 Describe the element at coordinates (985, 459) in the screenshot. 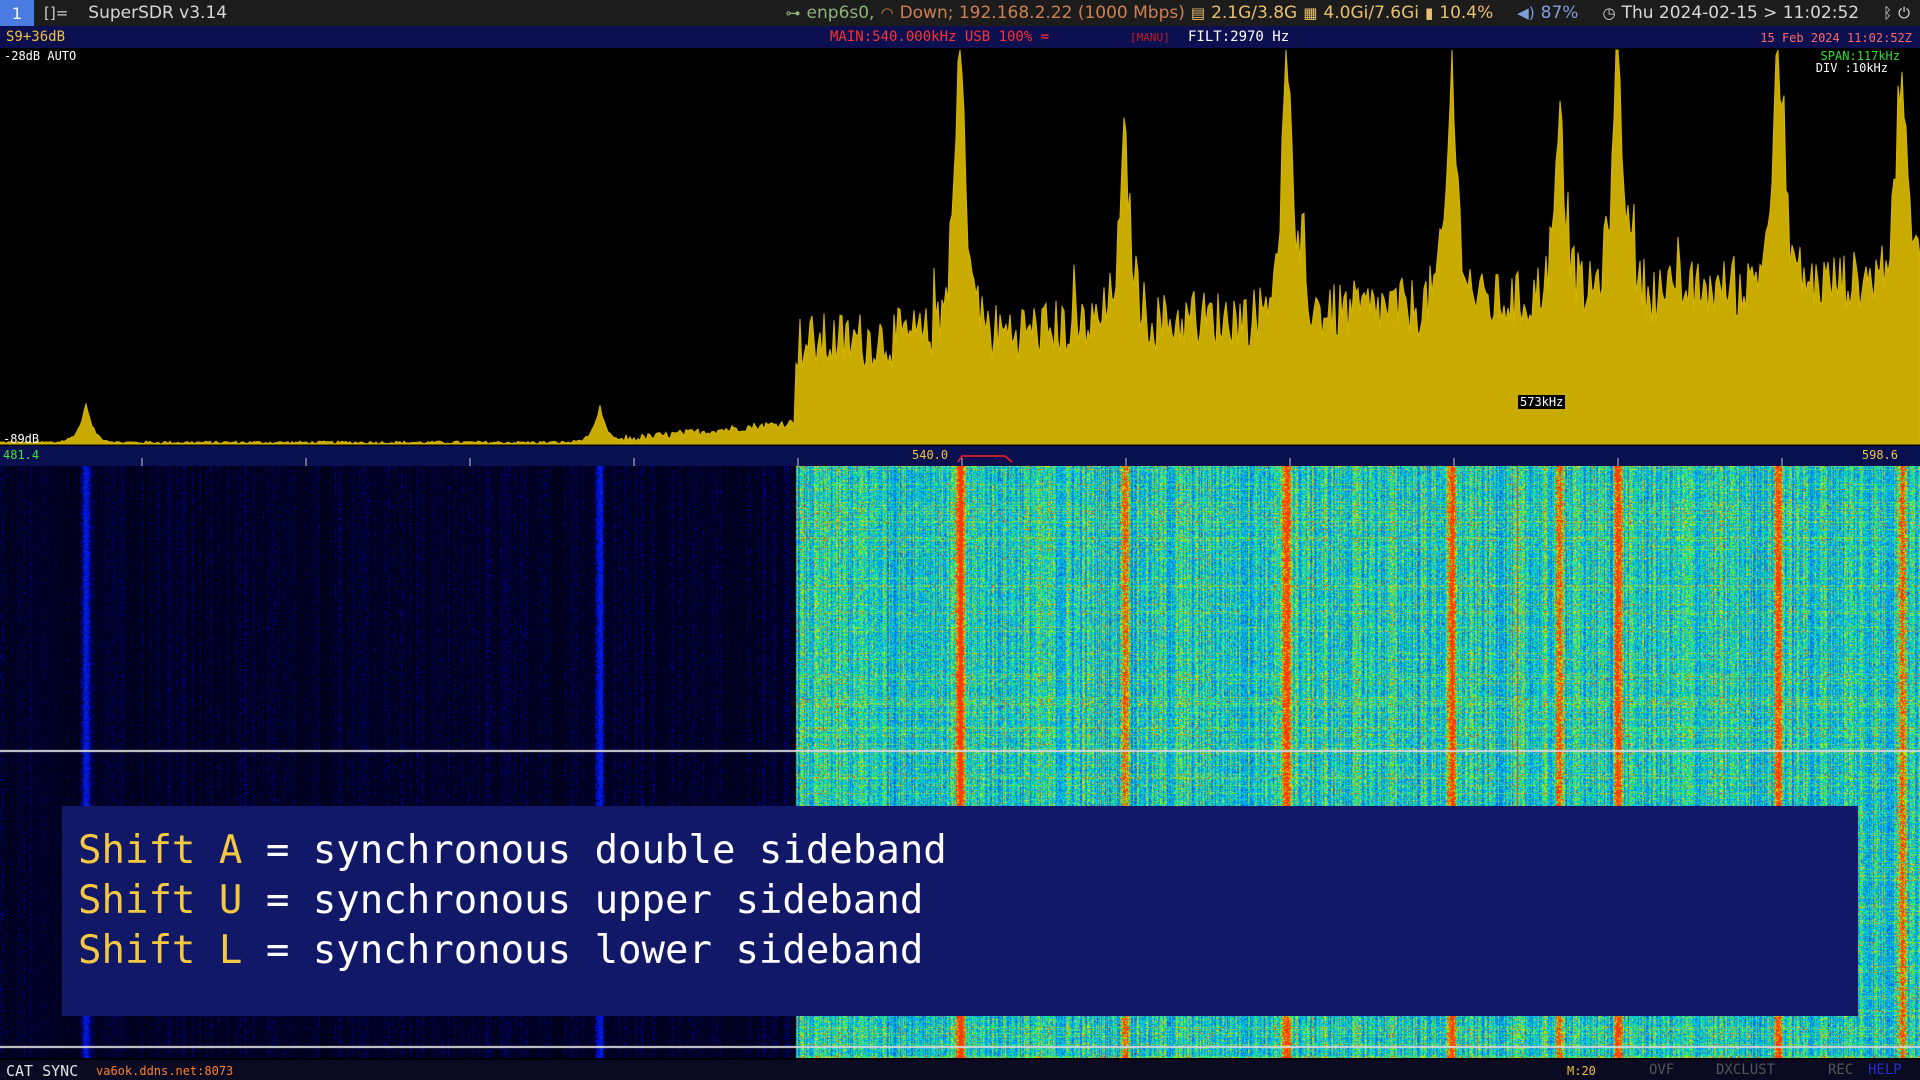

I see `passband-marker` at that location.